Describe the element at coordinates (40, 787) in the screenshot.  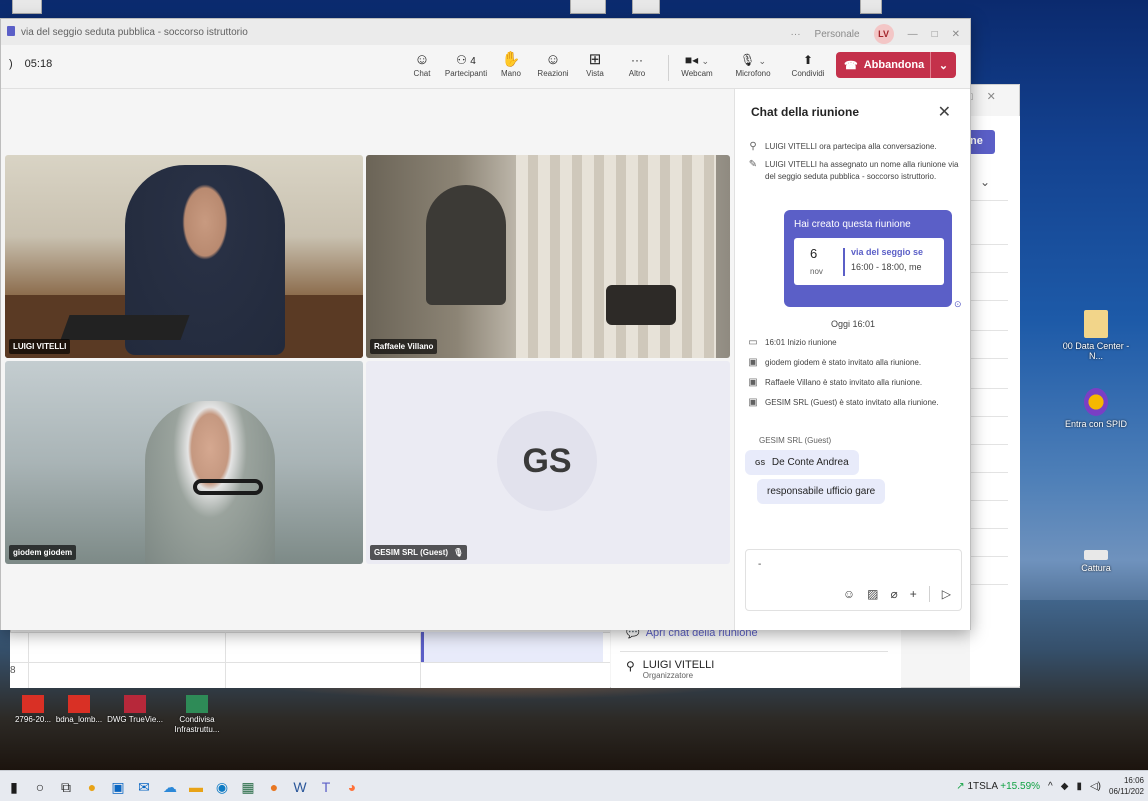
I see `search-icon: ○` at that location.